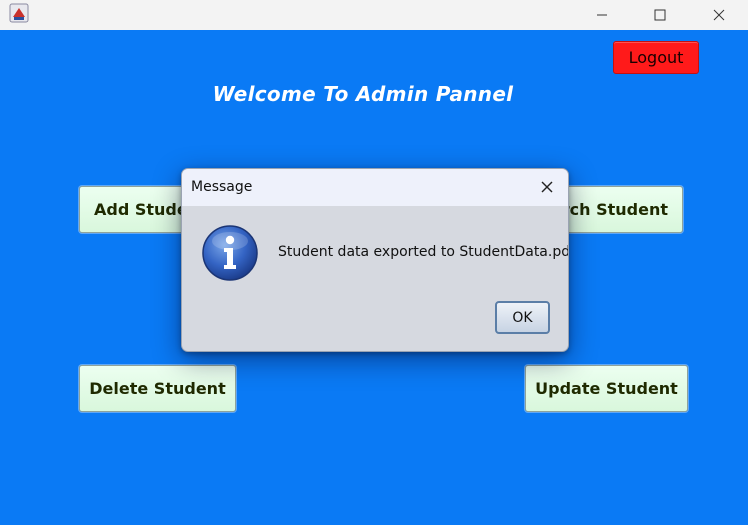  I want to click on logout-button: Logout, so click(656, 57).